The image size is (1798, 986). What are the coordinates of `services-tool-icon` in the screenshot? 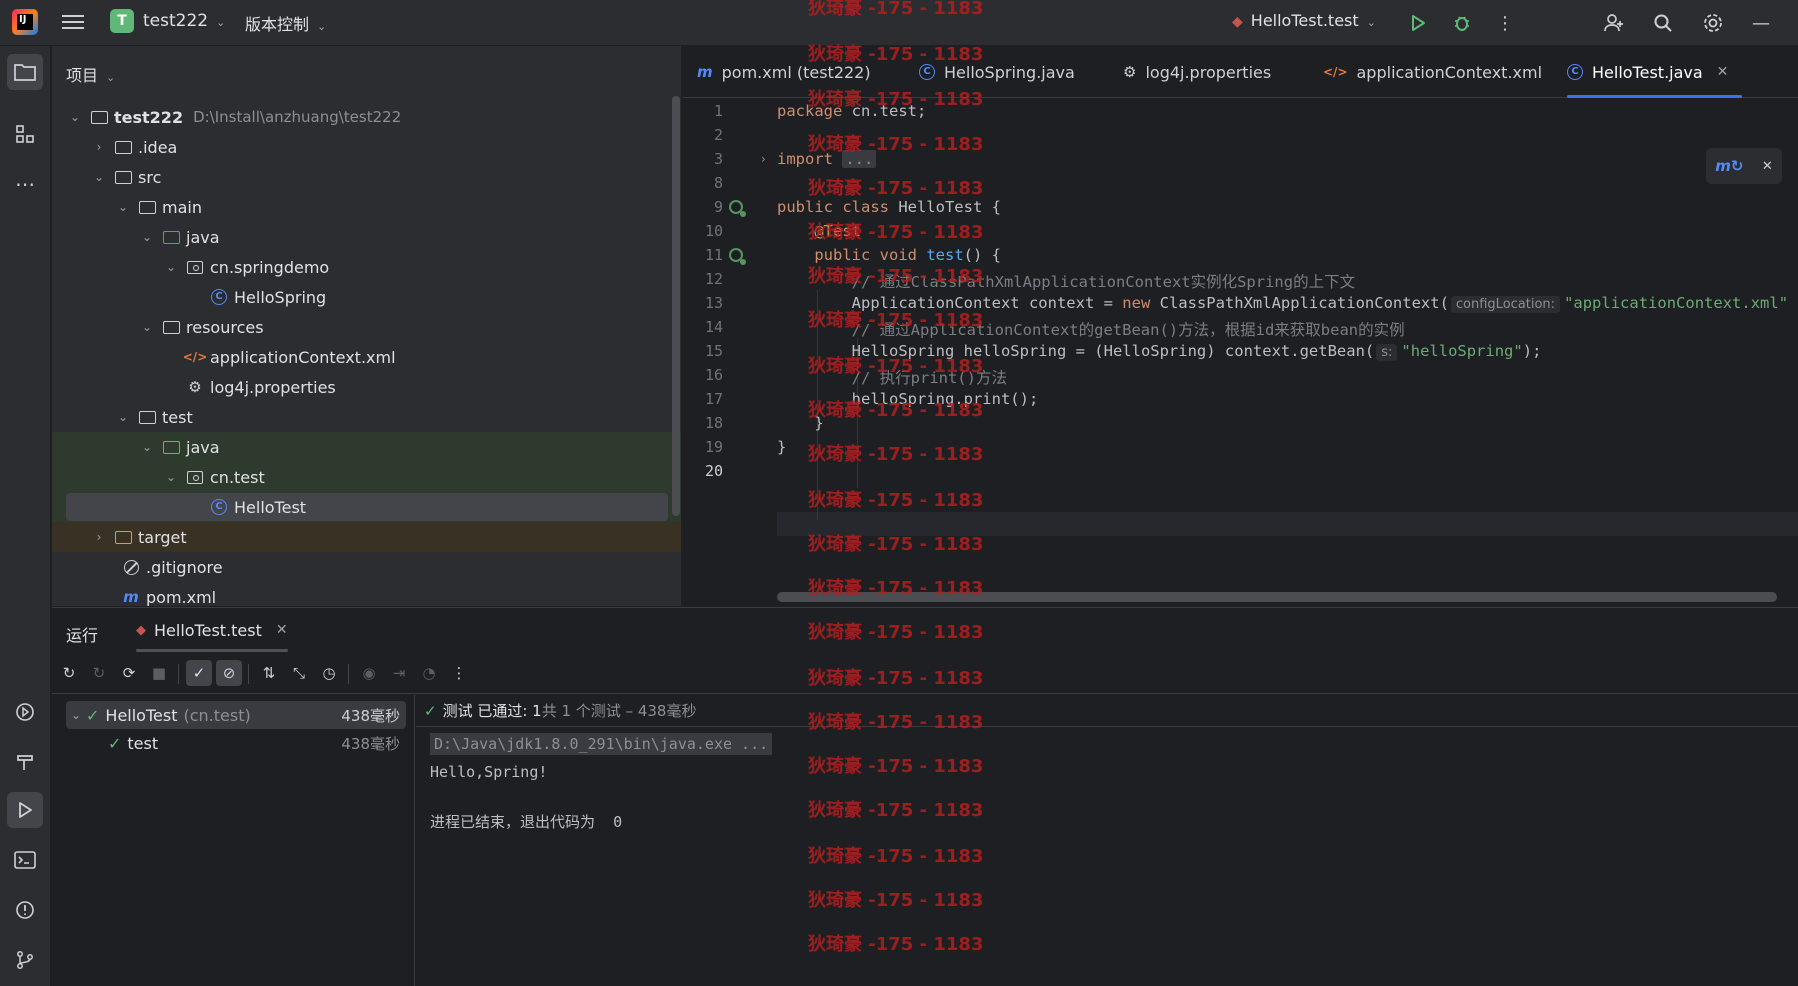 It's located at (25, 712).